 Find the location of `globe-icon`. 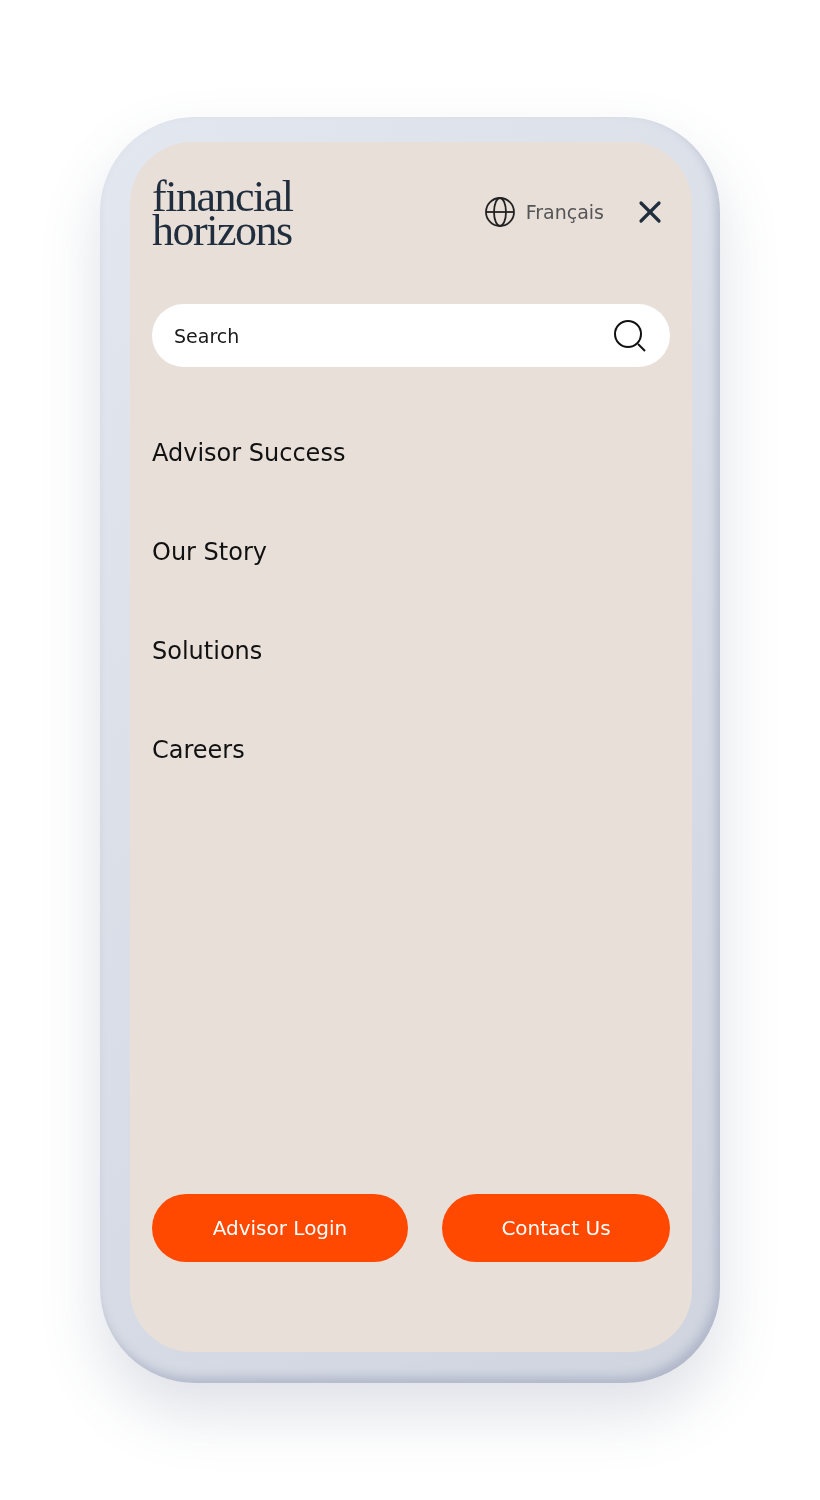

globe-icon is located at coordinates (499, 212).